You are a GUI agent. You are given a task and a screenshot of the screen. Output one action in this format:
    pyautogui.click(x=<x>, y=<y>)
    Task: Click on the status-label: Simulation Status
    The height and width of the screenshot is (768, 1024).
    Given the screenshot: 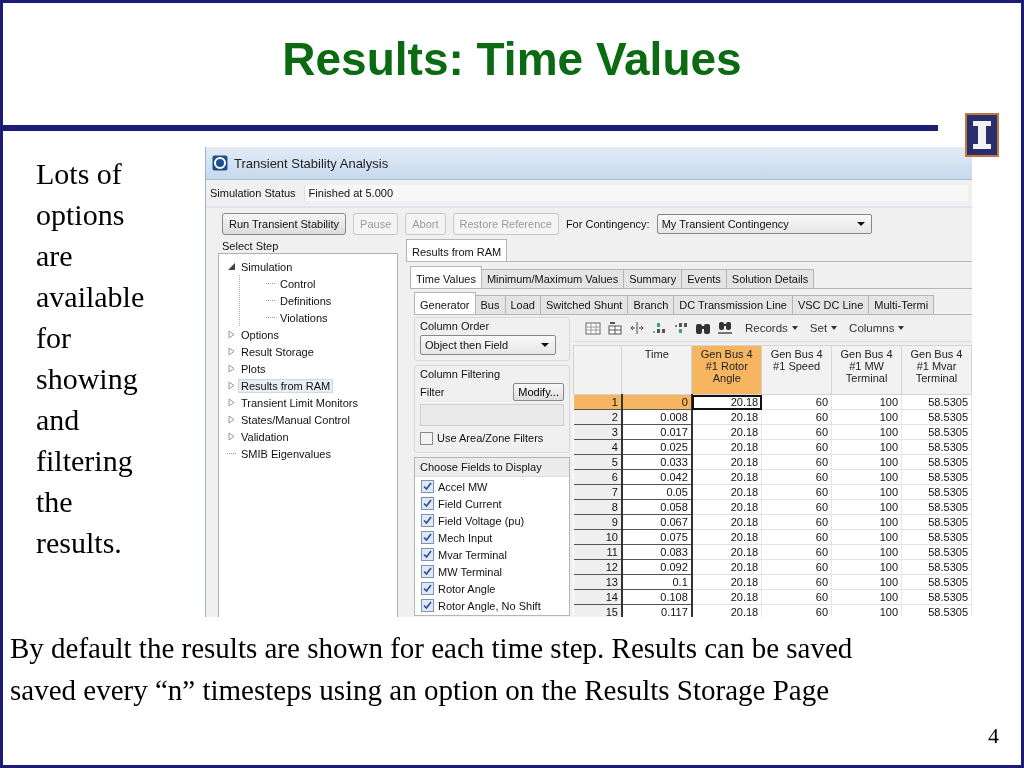 What is the action you would take?
    pyautogui.click(x=253, y=193)
    